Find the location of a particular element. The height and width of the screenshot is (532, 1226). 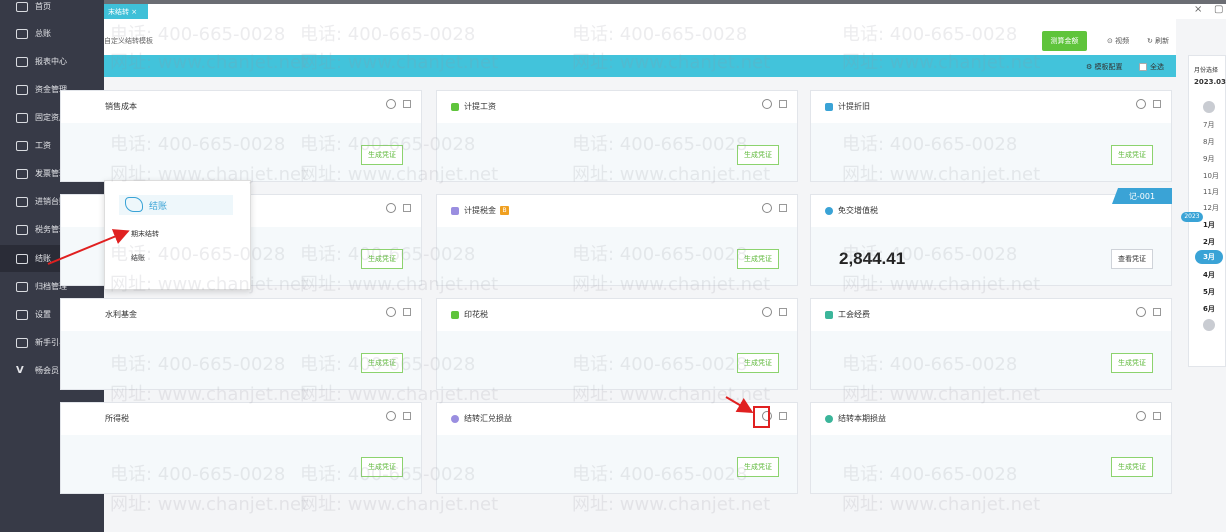

exchange-card-icon is located at coordinates (455, 418).